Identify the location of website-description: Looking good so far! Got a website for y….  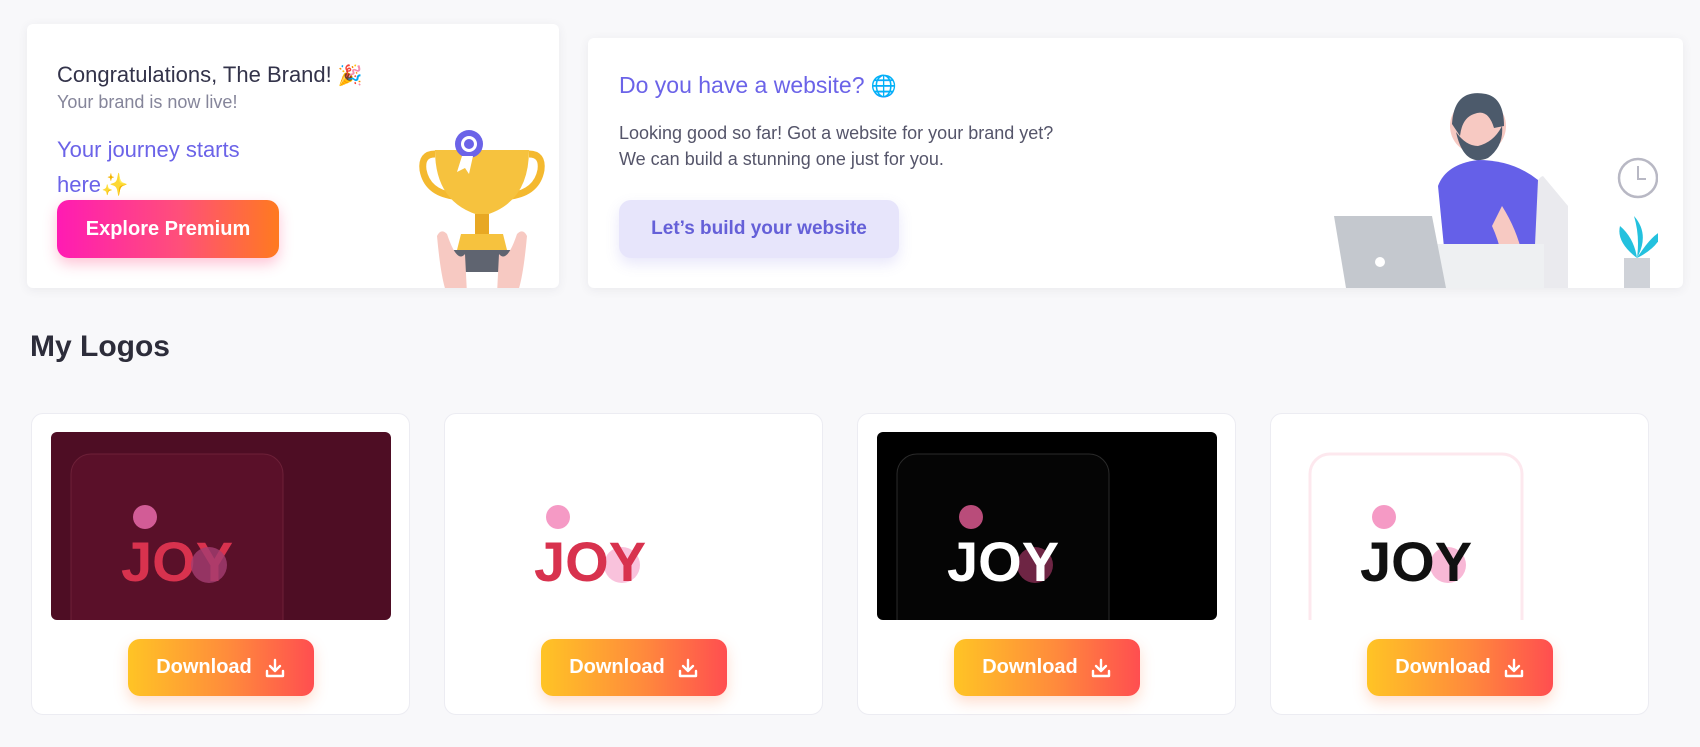
(836, 146).